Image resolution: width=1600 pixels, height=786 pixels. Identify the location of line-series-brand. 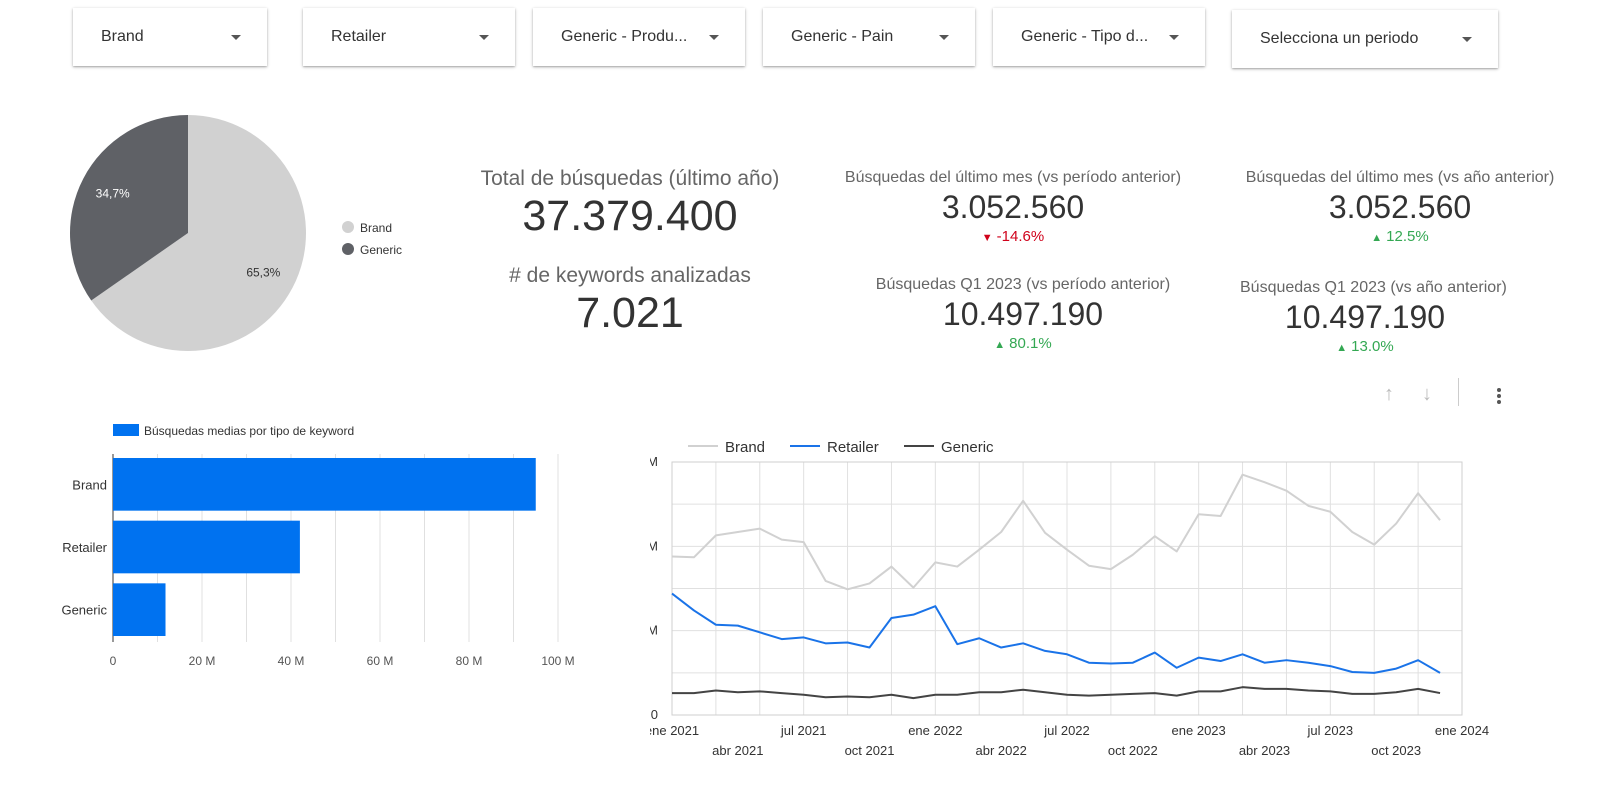
(1056, 532).